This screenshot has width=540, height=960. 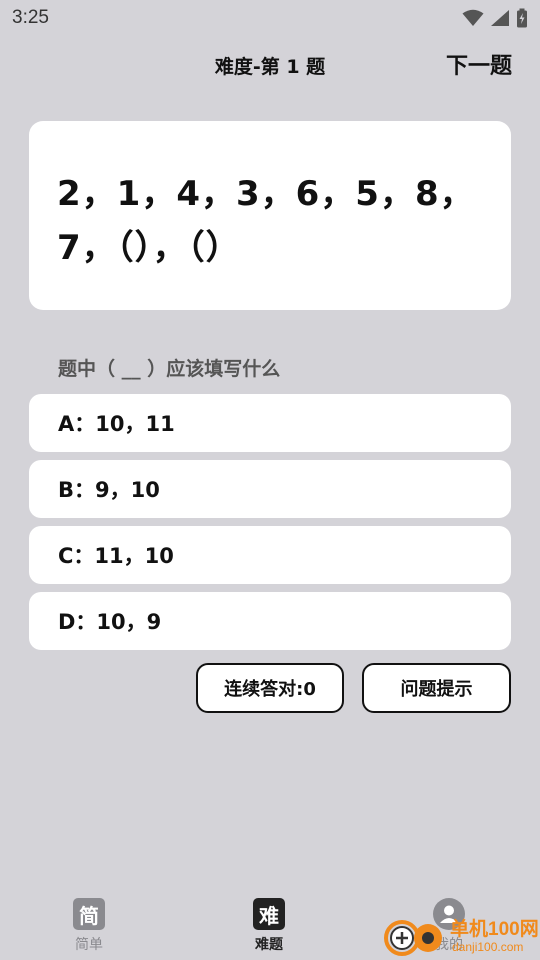 What do you see at coordinates (30, 17) in the screenshot?
I see `status-time: 3:25` at bounding box center [30, 17].